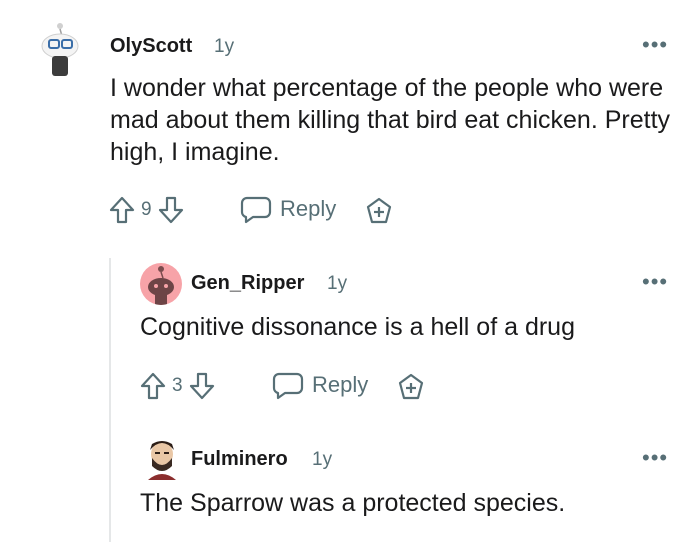 This screenshot has height=542, width=700. What do you see at coordinates (239, 459) in the screenshot?
I see `username: Fulminero` at bounding box center [239, 459].